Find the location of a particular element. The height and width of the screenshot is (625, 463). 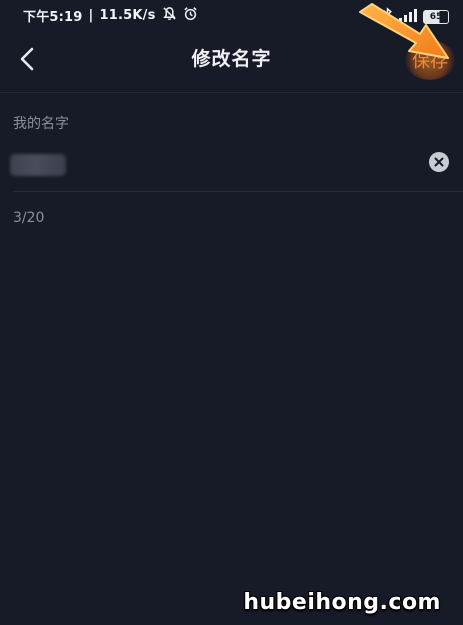

orange-arrow-icon is located at coordinates (404, 31).